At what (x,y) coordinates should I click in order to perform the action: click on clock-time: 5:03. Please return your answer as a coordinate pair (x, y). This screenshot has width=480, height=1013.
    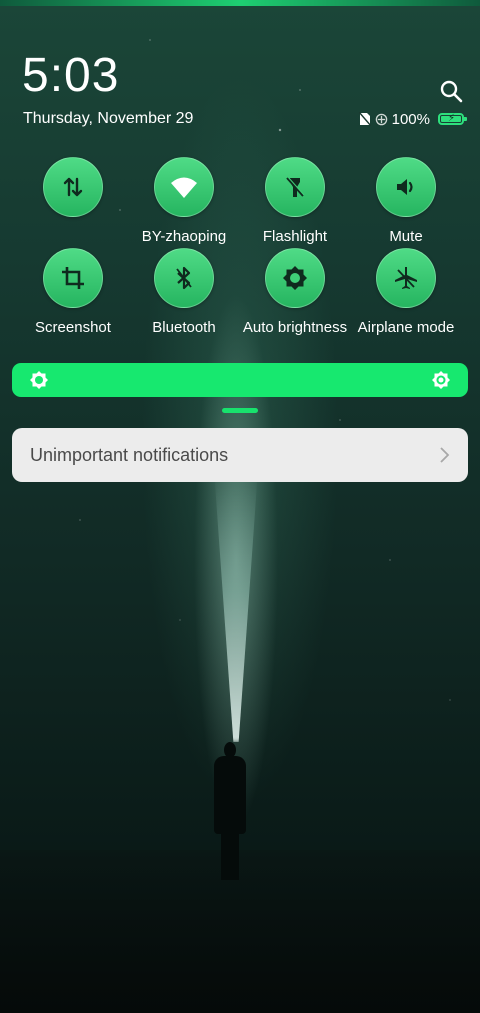
    Looking at the image, I should click on (71, 75).